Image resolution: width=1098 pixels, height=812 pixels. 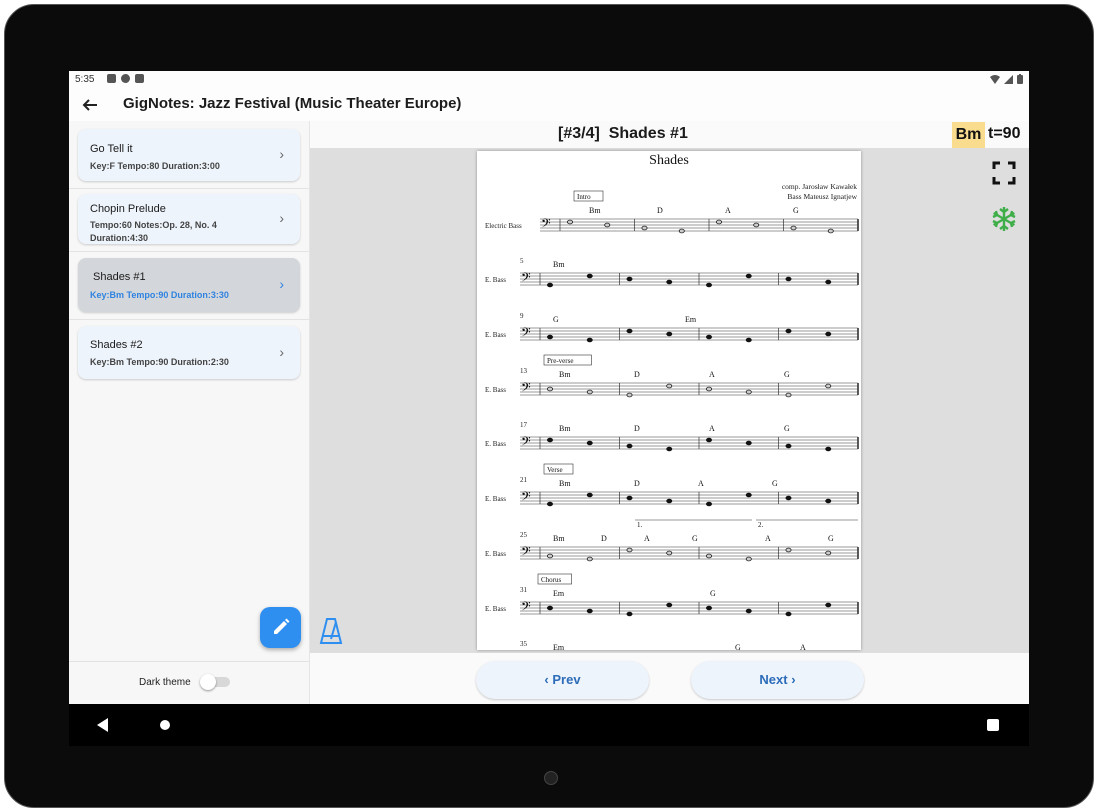 I want to click on measure-number: 35, so click(x=524, y=644).